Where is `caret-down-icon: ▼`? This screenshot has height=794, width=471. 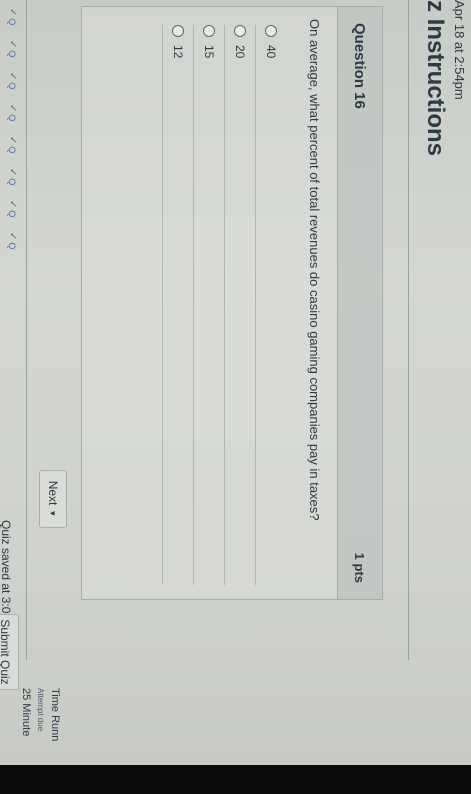
caret-down-icon: ▼ is located at coordinates (53, 513).